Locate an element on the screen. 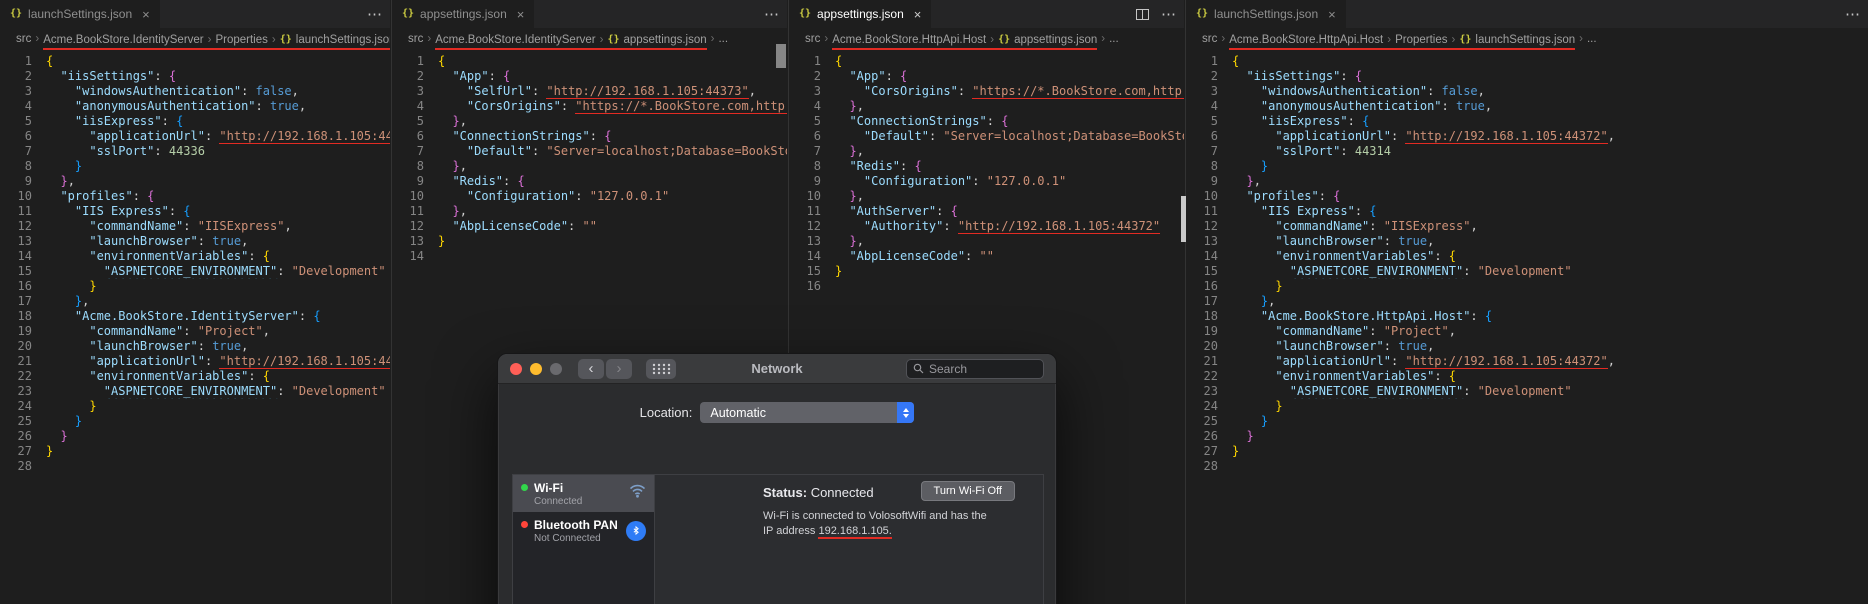 The image size is (1868, 604). editor-sash-handle is located at coordinates (1183, 219).